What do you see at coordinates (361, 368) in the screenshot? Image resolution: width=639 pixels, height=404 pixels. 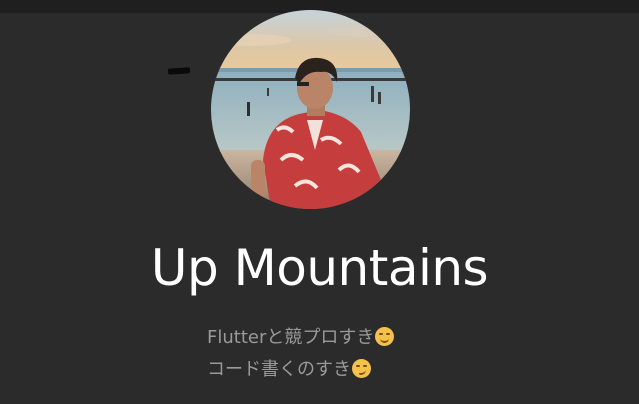 I see `smirking-face-icon` at bounding box center [361, 368].